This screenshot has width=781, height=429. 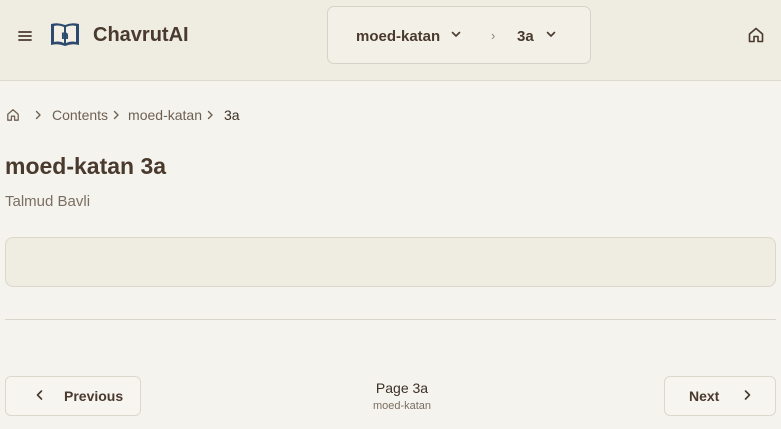 What do you see at coordinates (402, 406) in the screenshot?
I see `page-sublabel: moed-katan` at bounding box center [402, 406].